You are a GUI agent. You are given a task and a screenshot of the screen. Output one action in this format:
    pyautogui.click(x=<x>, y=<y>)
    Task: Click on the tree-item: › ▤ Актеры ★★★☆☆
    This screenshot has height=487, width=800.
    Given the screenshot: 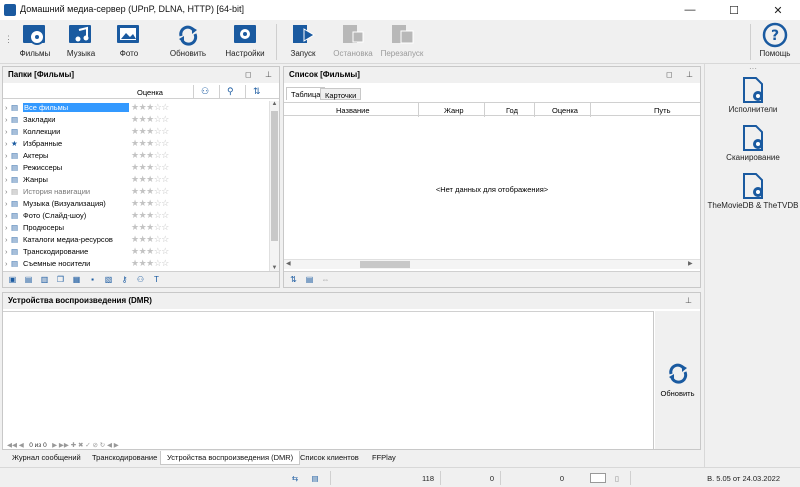 What is the action you would take?
    pyautogui.click(x=136, y=155)
    